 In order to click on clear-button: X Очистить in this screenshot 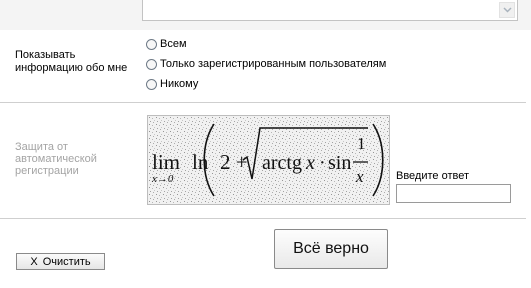, I will do `click(60, 261)`.